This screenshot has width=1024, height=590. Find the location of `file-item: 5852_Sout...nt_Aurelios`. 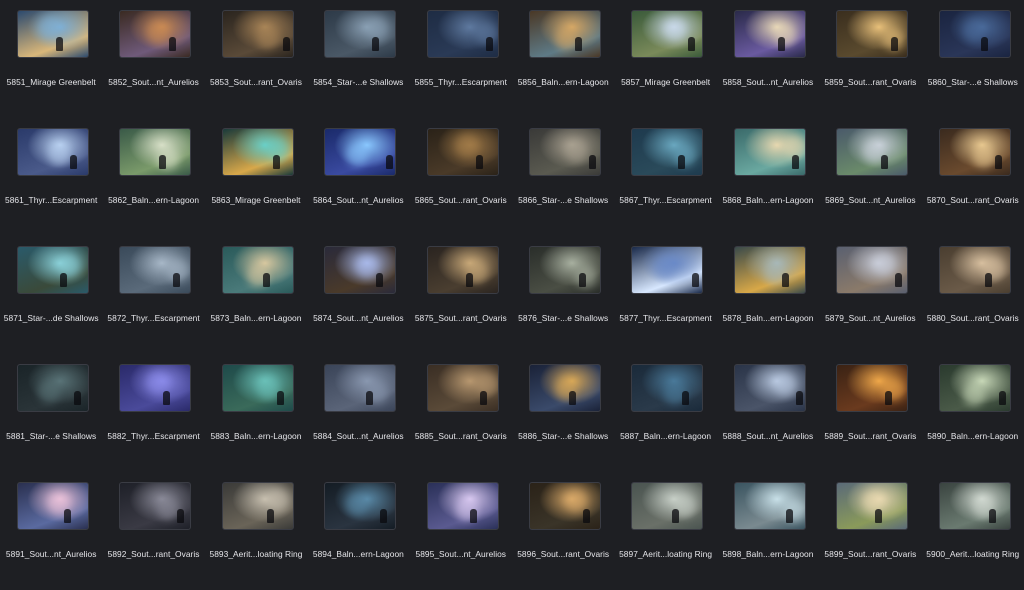

file-item: 5852_Sout...nt_Aurelios is located at coordinates (153, 59).